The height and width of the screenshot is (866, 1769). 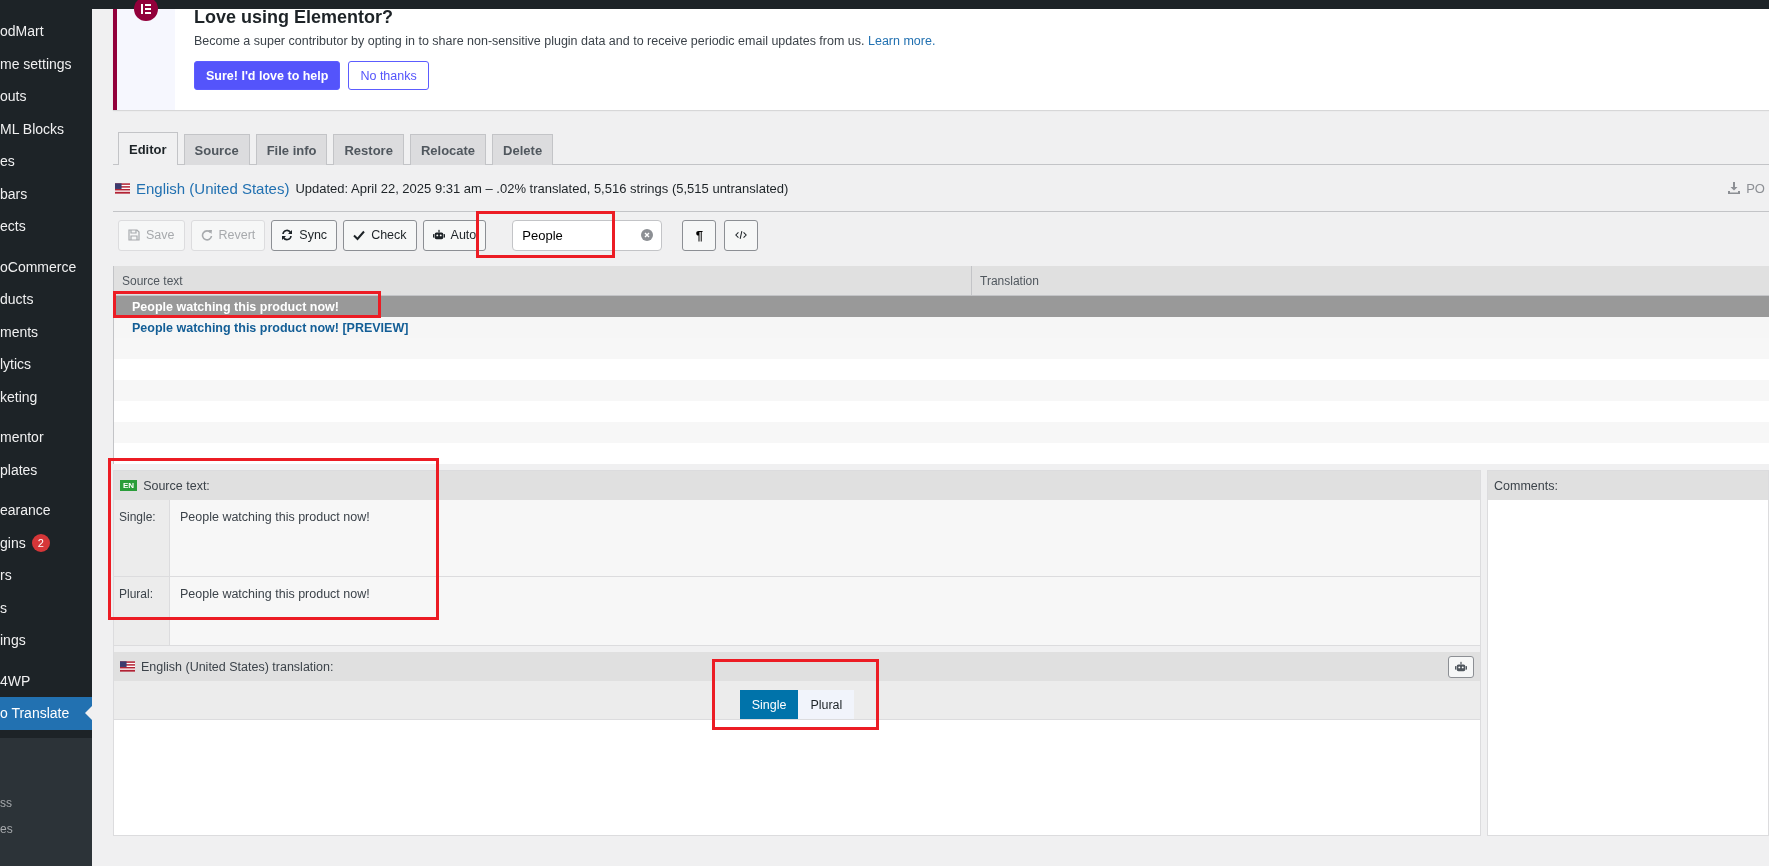 What do you see at coordinates (941, 327) in the screenshot?
I see `string-row: People watching this product now! [PREVIEW]` at bounding box center [941, 327].